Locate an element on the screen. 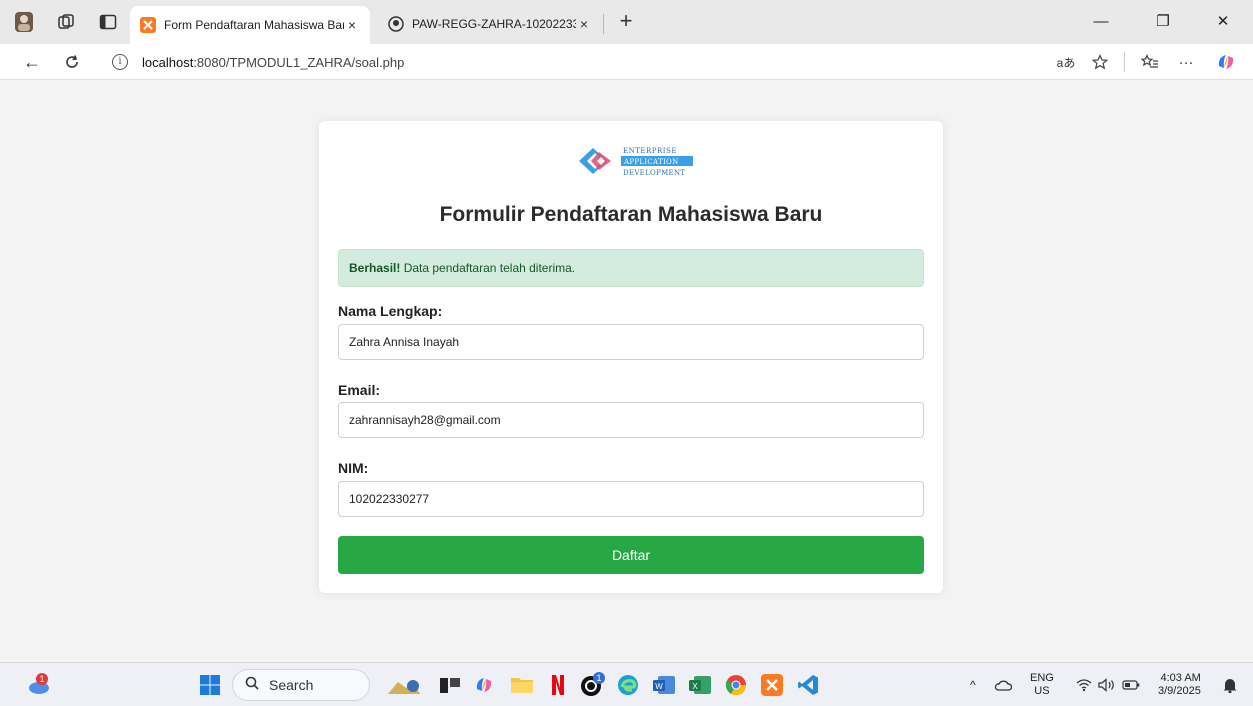 This screenshot has width=1253, height=706. xampp-favicon-icon is located at coordinates (148, 25).